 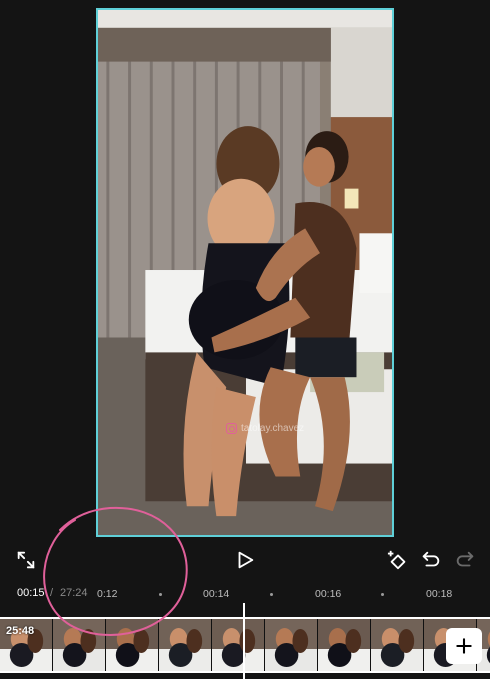 What do you see at coordinates (74, 593) in the screenshot?
I see `total-time: 27:24` at bounding box center [74, 593].